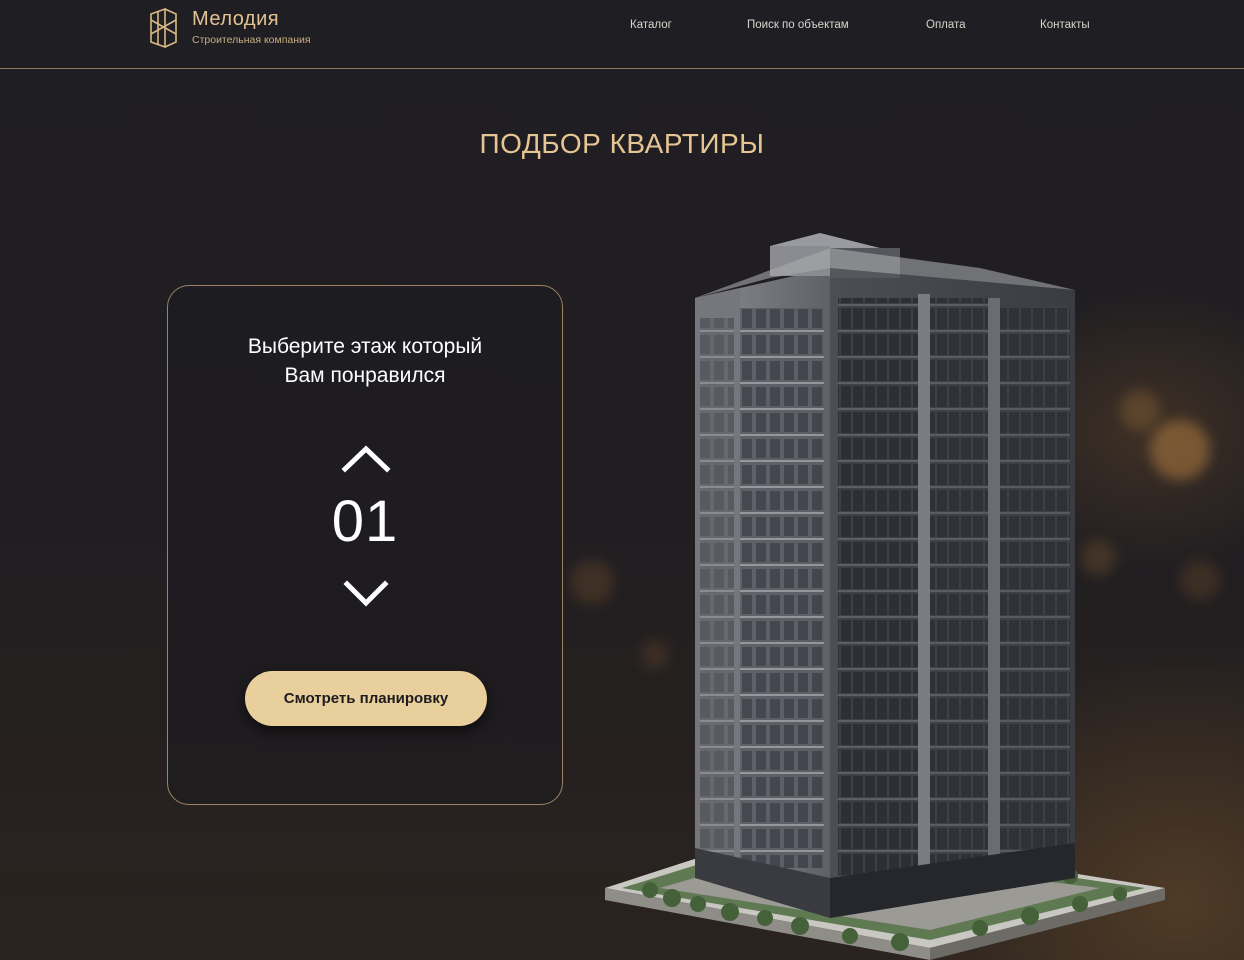 This screenshot has width=1244, height=960. What do you see at coordinates (365, 375) in the screenshot?
I see `floor-prompt-line-2: Вам понравился` at bounding box center [365, 375].